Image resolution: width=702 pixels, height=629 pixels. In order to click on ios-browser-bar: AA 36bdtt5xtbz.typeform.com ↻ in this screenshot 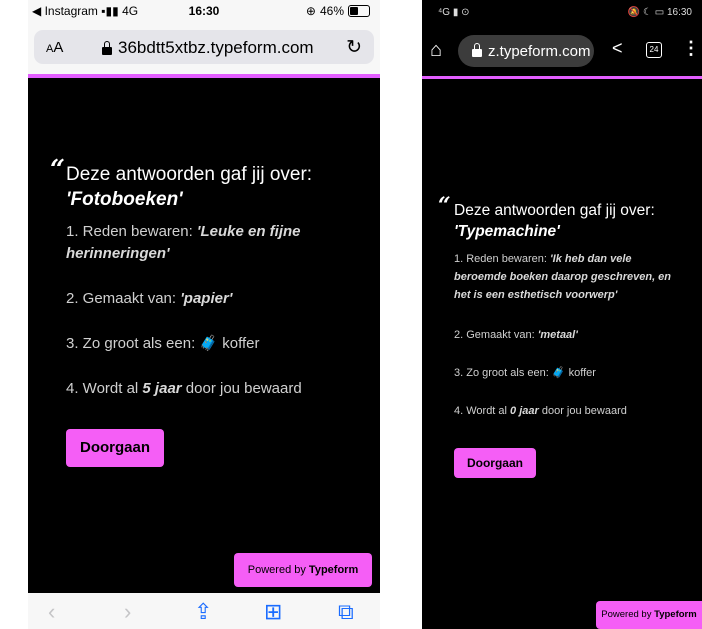, I will do `click(204, 48)`.